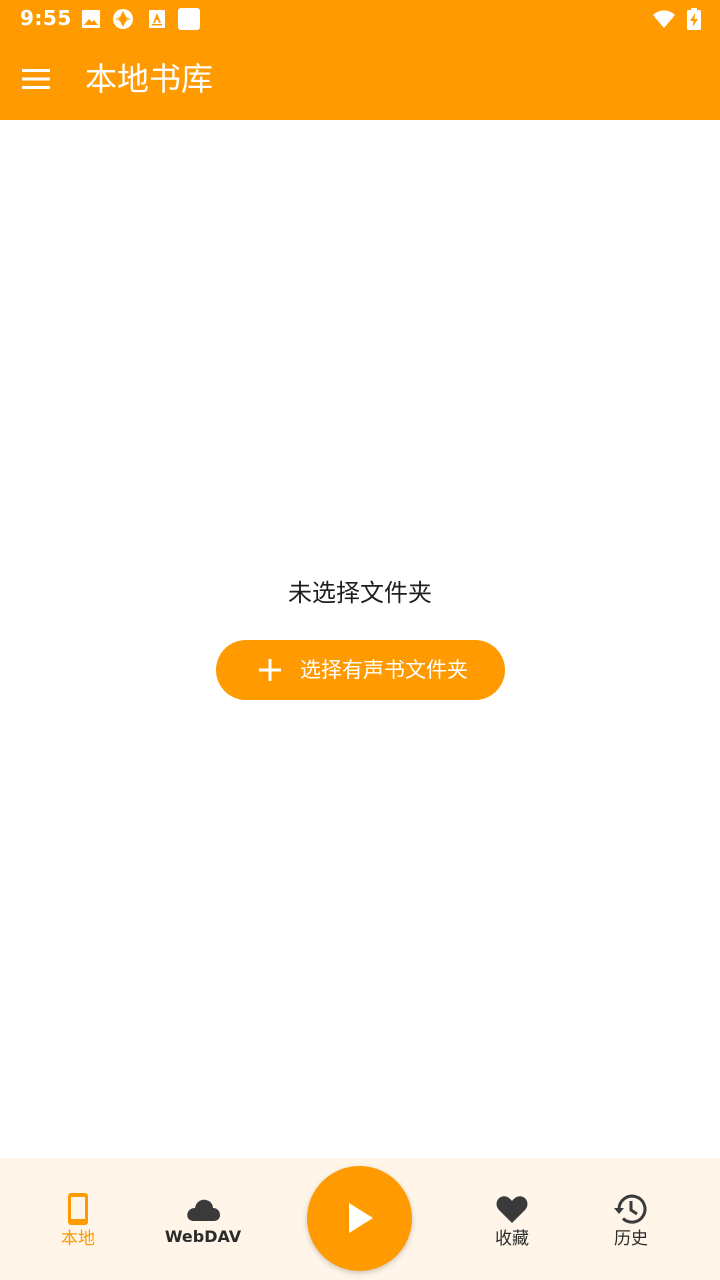  Describe the element at coordinates (512, 1239) in the screenshot. I see `nav-label-favorites: 收藏` at that location.